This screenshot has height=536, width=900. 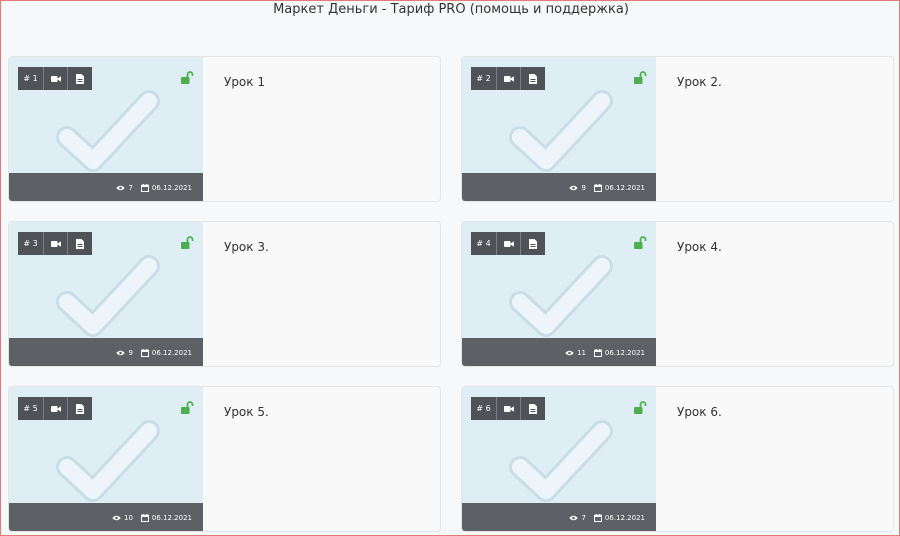 I want to click on lesson-title: Урок 3., so click(x=246, y=247).